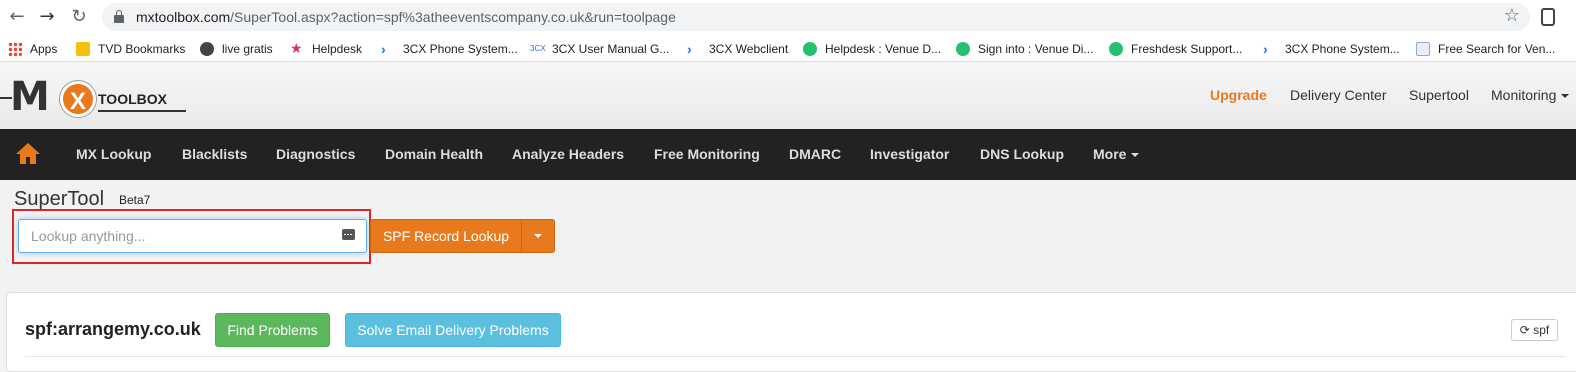 The width and height of the screenshot is (1576, 372). What do you see at coordinates (214, 154) in the screenshot?
I see `nav-blacklists: Blacklists` at bounding box center [214, 154].